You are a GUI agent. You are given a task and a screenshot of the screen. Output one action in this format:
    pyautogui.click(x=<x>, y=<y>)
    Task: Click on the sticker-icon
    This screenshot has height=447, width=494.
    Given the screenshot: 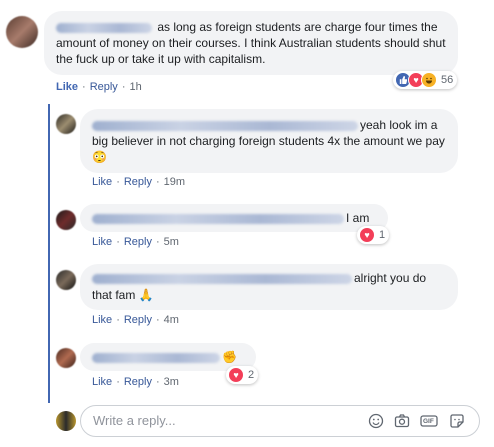 What is the action you would take?
    pyautogui.click(x=457, y=421)
    